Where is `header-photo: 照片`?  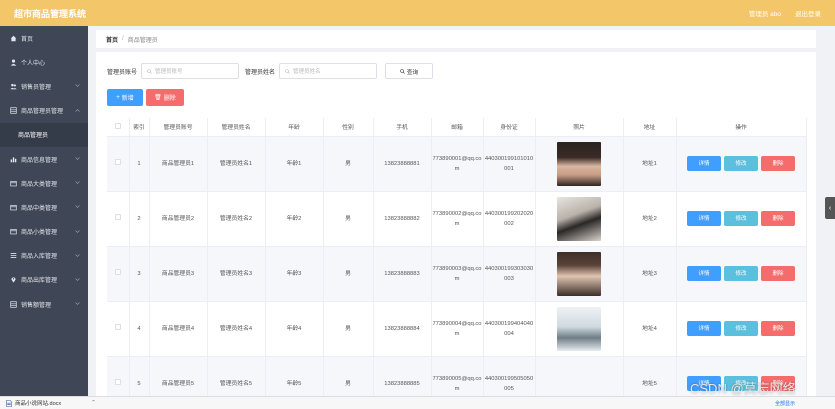
header-photo: 照片 is located at coordinates (579, 127).